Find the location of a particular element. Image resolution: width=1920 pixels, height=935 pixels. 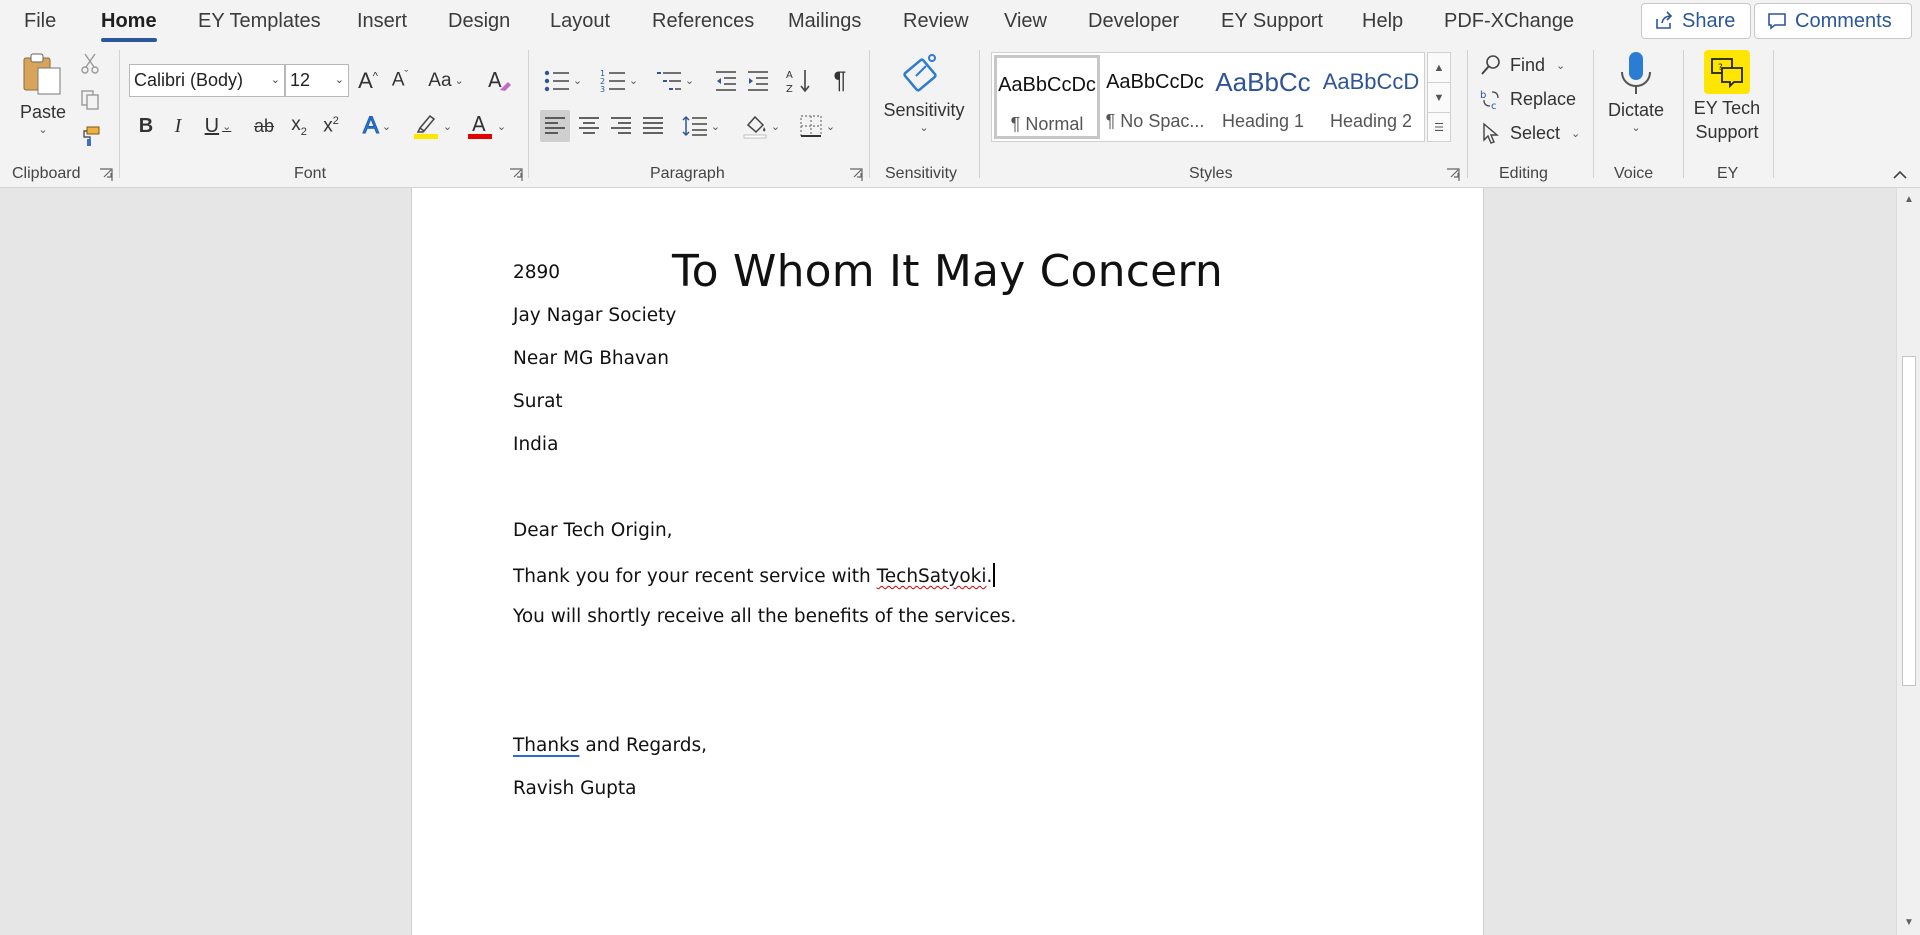

bold-button: B is located at coordinates (146, 126).